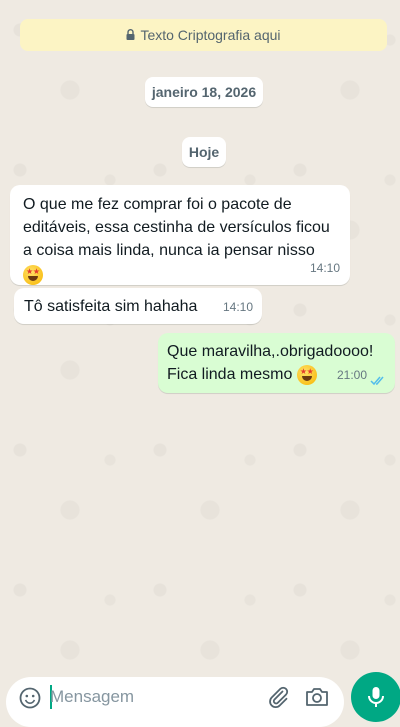 The image size is (400, 727). I want to click on lock-icon, so click(130, 34).